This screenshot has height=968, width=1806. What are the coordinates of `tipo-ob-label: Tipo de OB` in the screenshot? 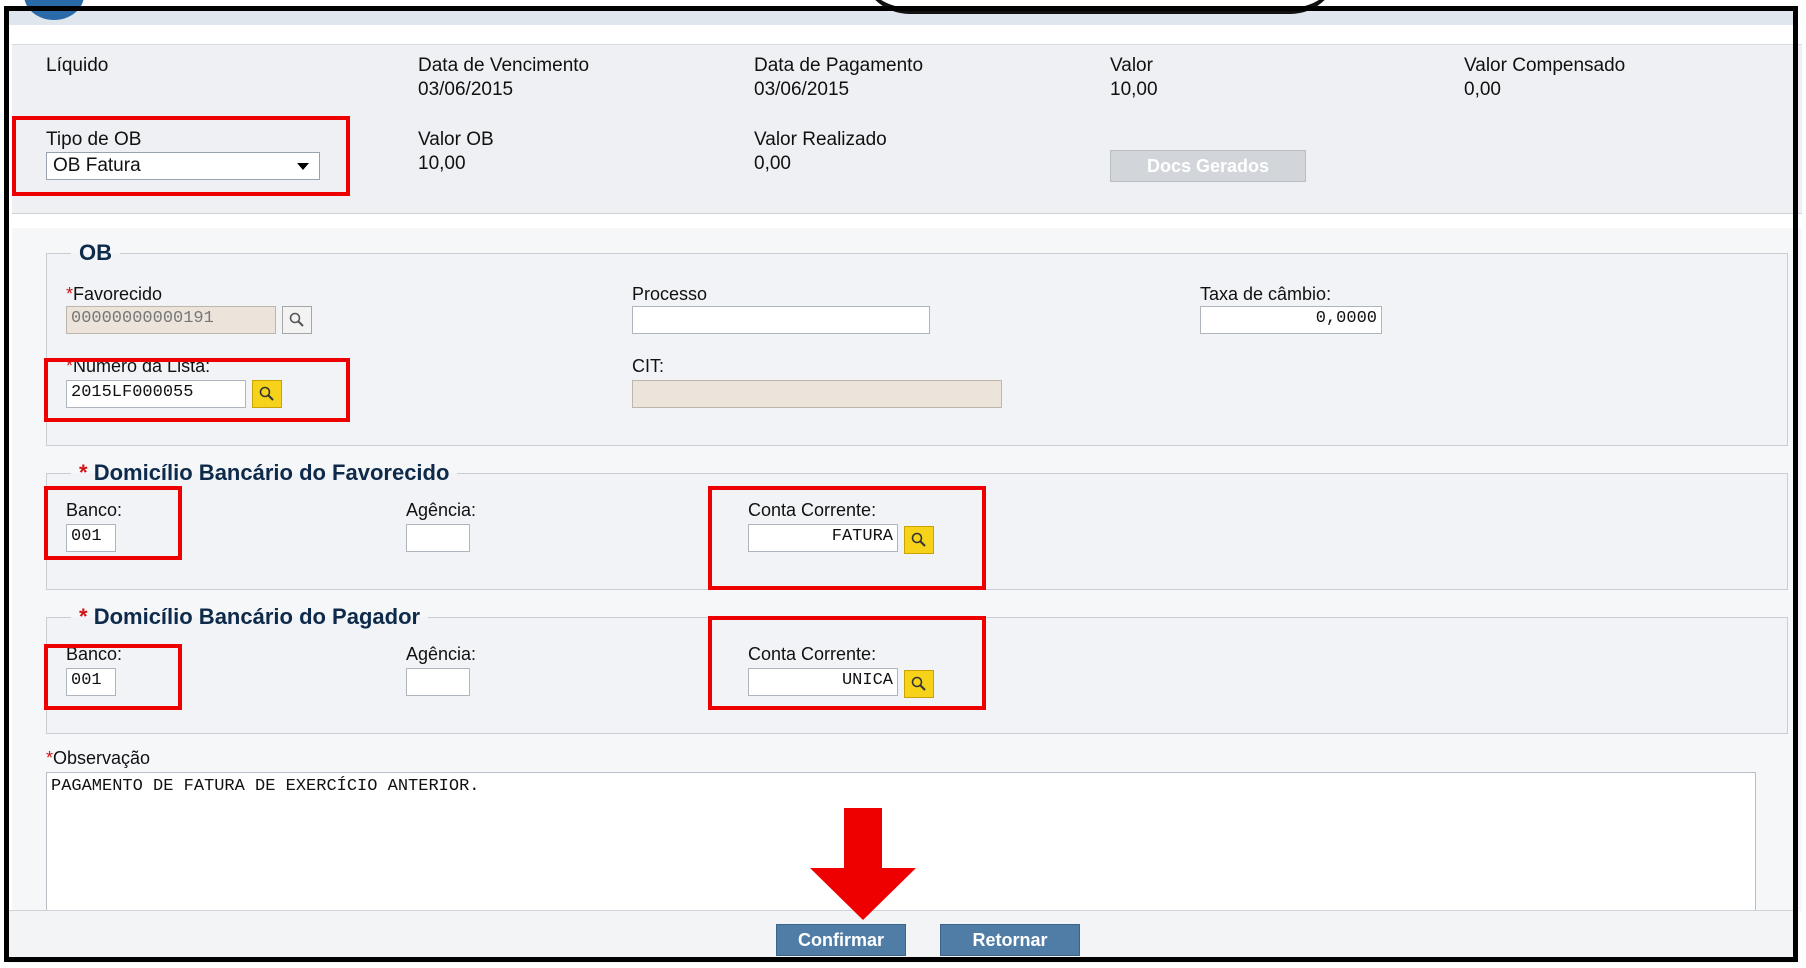 It's located at (94, 139).